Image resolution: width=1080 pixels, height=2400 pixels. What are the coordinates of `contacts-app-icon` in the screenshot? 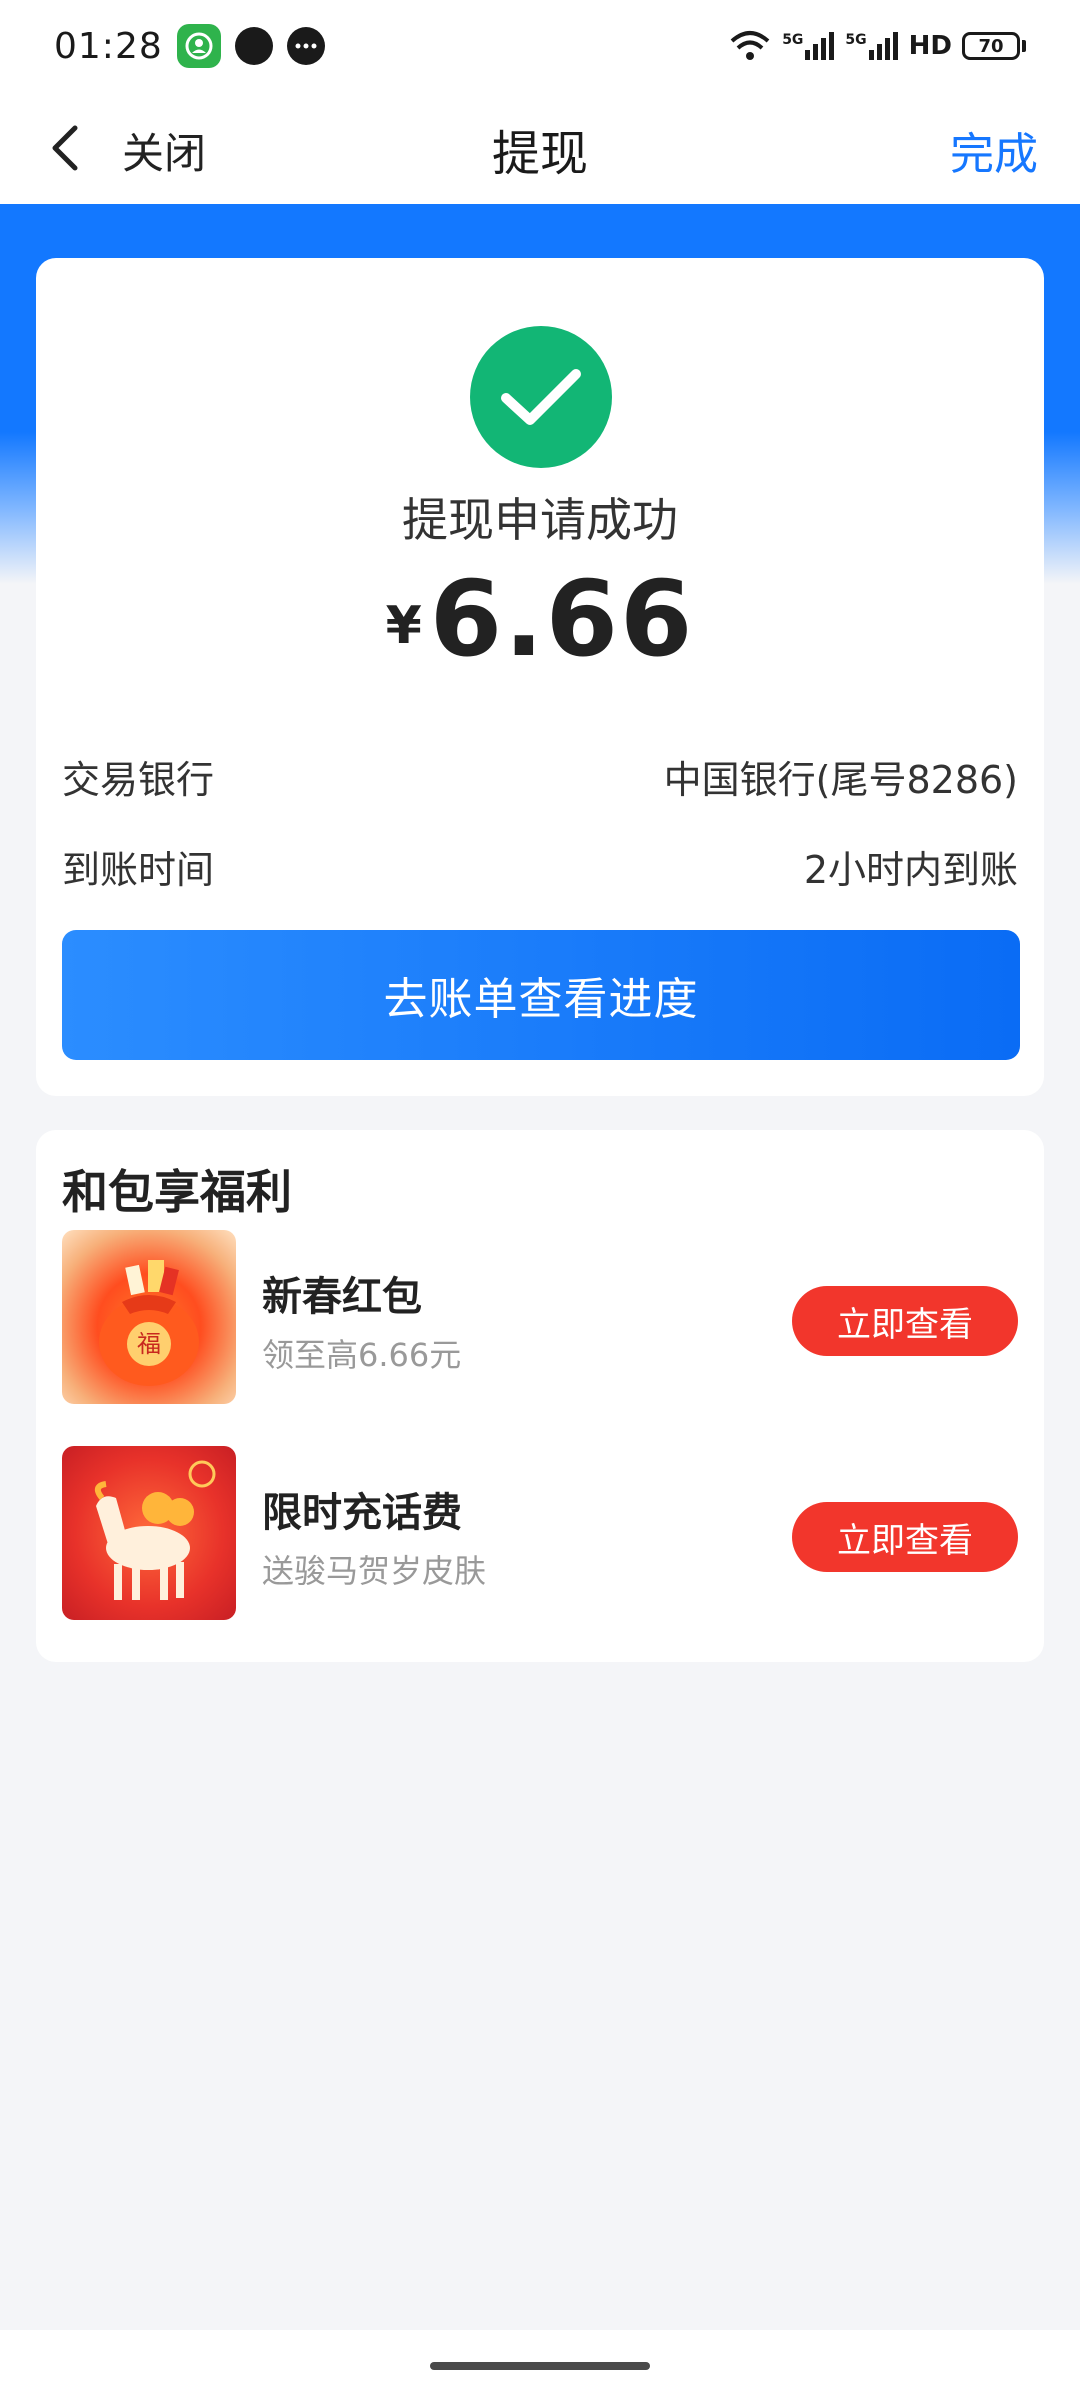 It's located at (198, 46).